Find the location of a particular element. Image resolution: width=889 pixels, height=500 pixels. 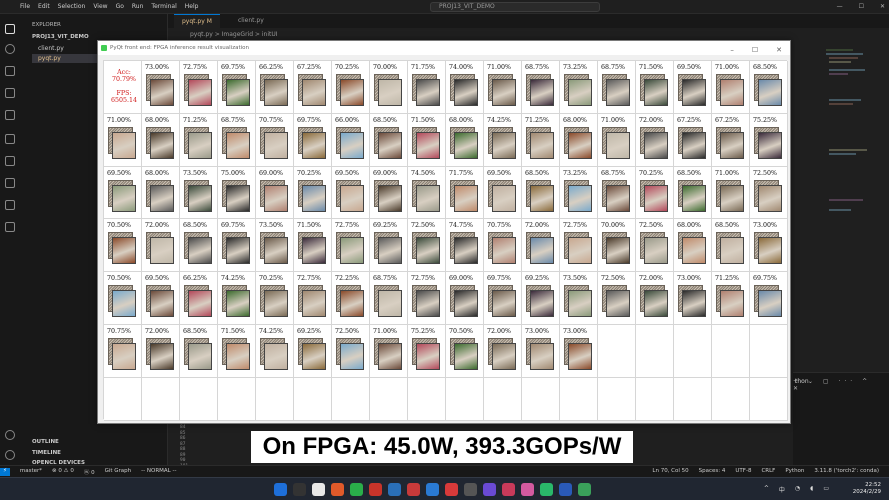

netease-icon is located at coordinates (451, 489).